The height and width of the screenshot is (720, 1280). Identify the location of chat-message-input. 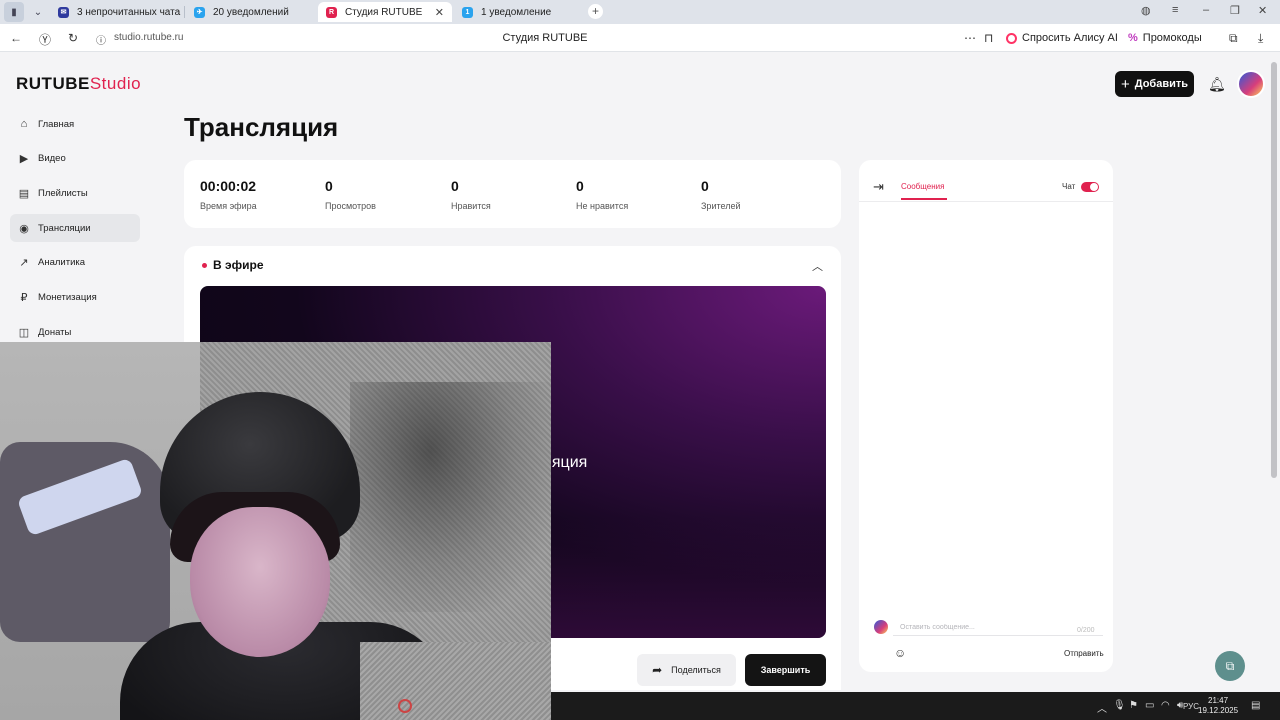
(998, 628).